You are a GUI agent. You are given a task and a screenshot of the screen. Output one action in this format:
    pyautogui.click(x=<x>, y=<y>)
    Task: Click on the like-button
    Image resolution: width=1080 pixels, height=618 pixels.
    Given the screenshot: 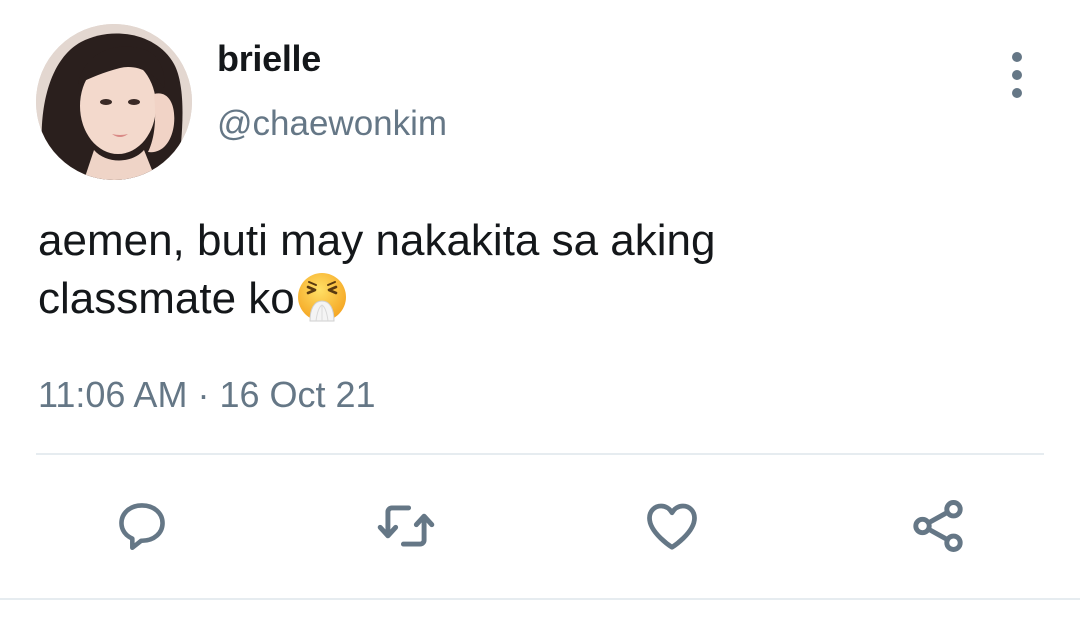 What is the action you would take?
    pyautogui.click(x=672, y=526)
    